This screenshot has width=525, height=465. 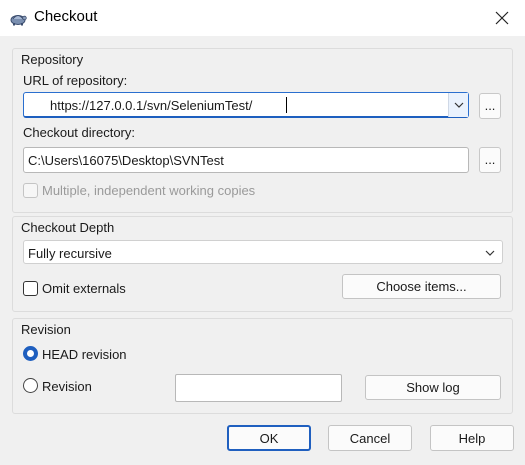 I want to click on ok-button: OK, so click(x=269, y=438).